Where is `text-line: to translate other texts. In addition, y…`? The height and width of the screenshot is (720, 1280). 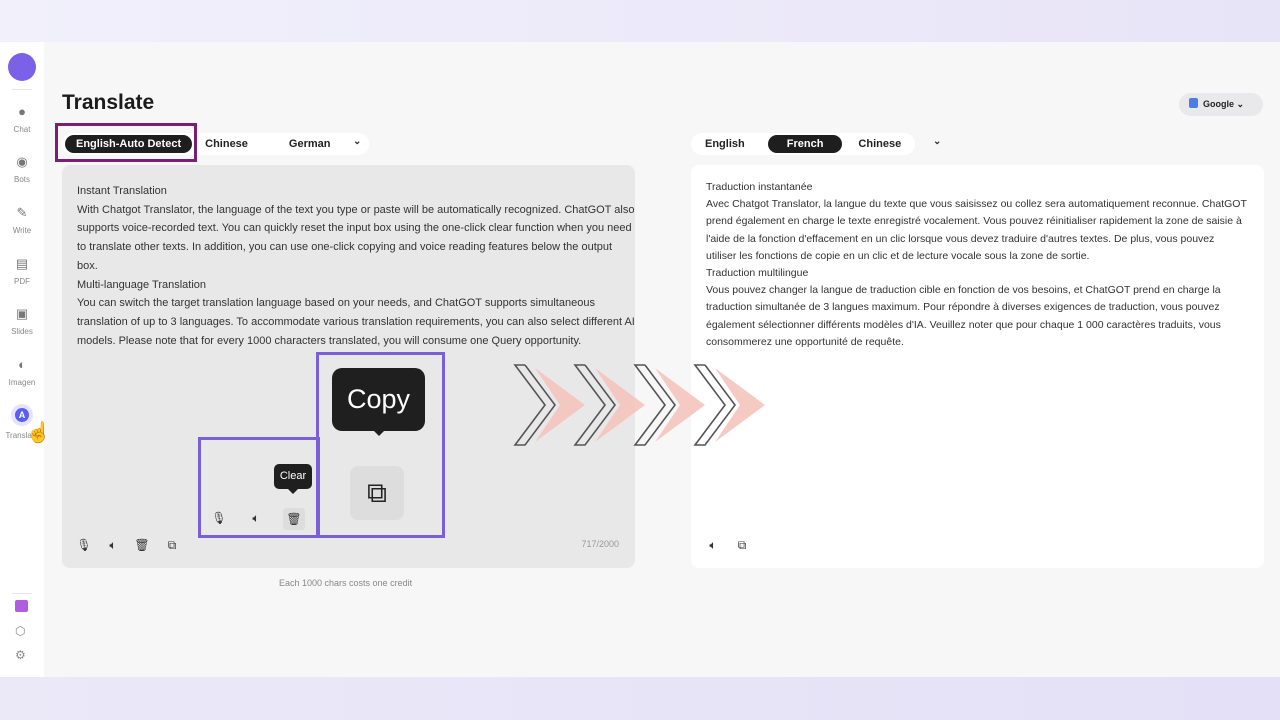
text-line: to translate other texts. In addition, y… is located at coordinates (345, 247).